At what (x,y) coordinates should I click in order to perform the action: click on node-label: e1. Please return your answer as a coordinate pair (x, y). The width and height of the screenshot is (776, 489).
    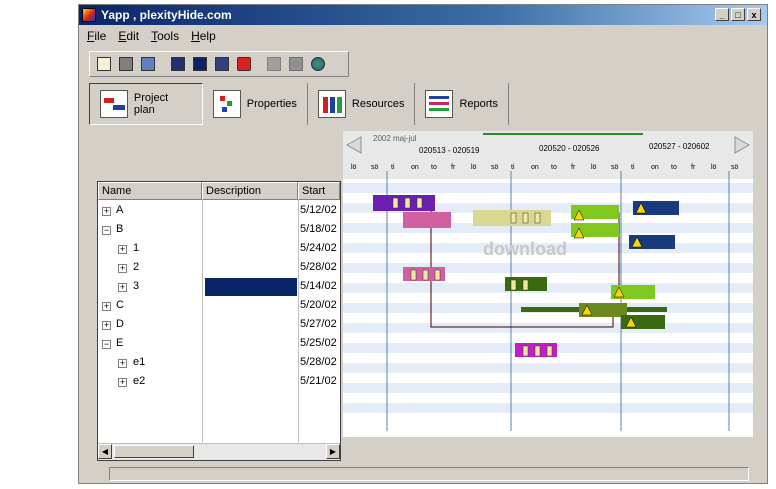
    Looking at the image, I should click on (139, 362).